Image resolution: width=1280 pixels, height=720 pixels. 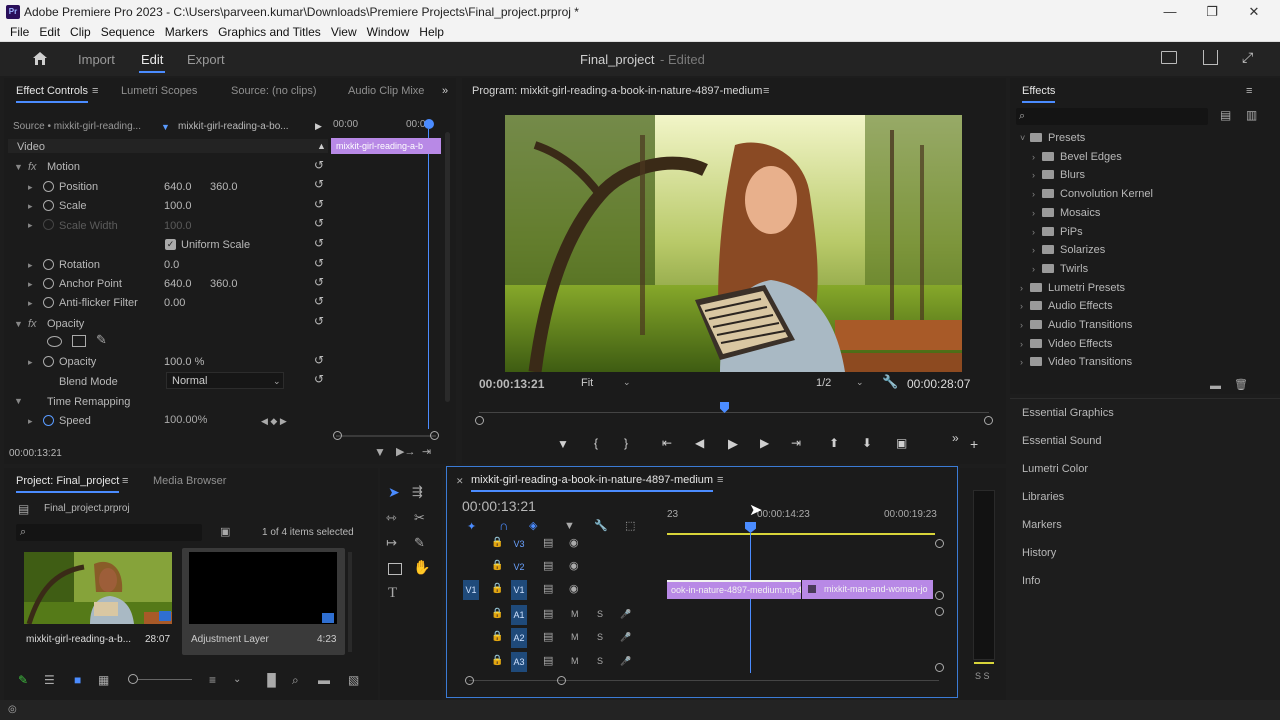 I want to click on timeline-playhead, so click(x=750, y=527).